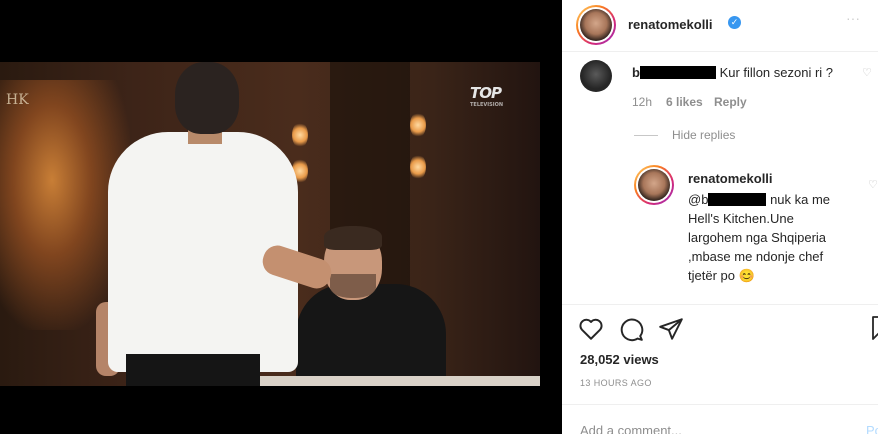 The image size is (878, 434). I want to click on post-button: Po, so click(872, 428).